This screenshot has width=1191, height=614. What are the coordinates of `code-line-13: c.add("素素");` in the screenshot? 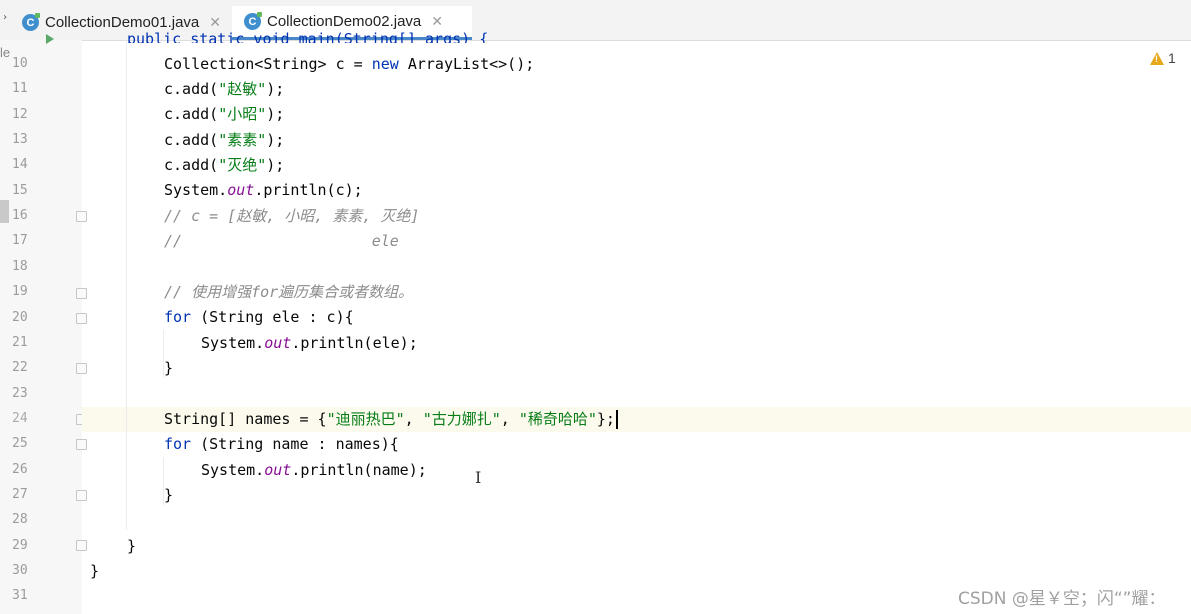 It's located at (224, 140).